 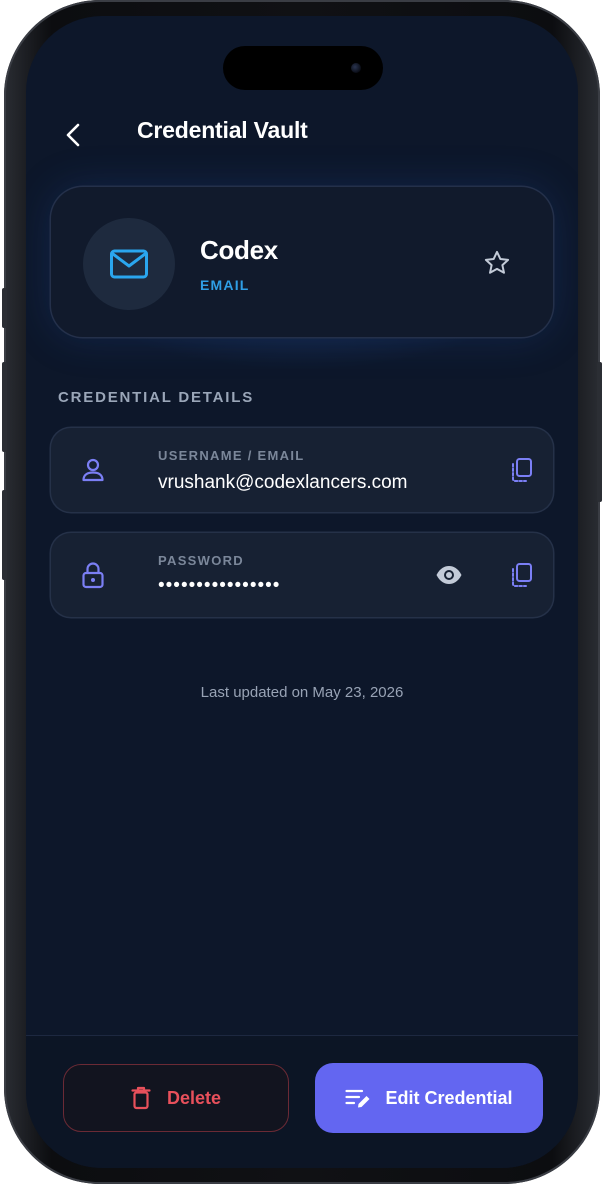 I want to click on edit-credential-button: Edit Credential, so click(x=429, y=1098).